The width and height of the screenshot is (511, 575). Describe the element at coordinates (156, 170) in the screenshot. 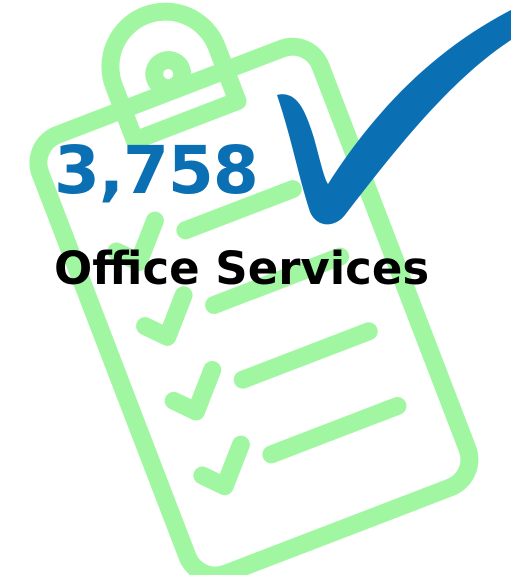

I see `stat-value: 3,758` at that location.